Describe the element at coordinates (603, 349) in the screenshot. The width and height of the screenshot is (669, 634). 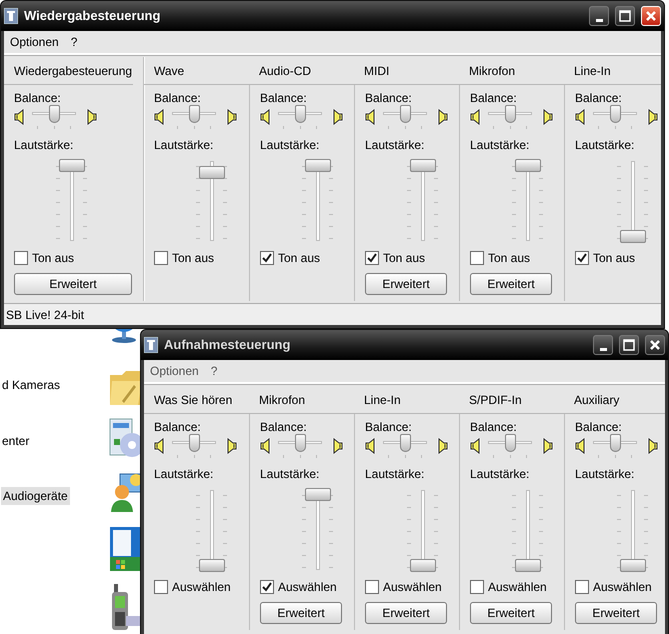
I see `minimize-icon` at that location.